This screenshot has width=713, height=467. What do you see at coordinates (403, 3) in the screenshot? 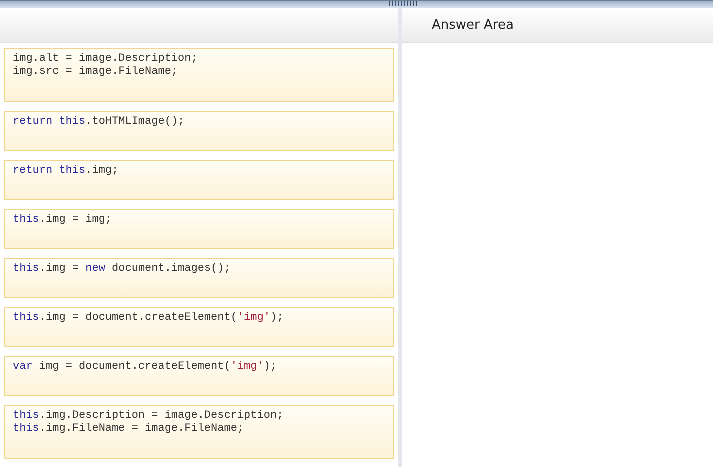
I see `splitter-grip-icon` at bounding box center [403, 3].